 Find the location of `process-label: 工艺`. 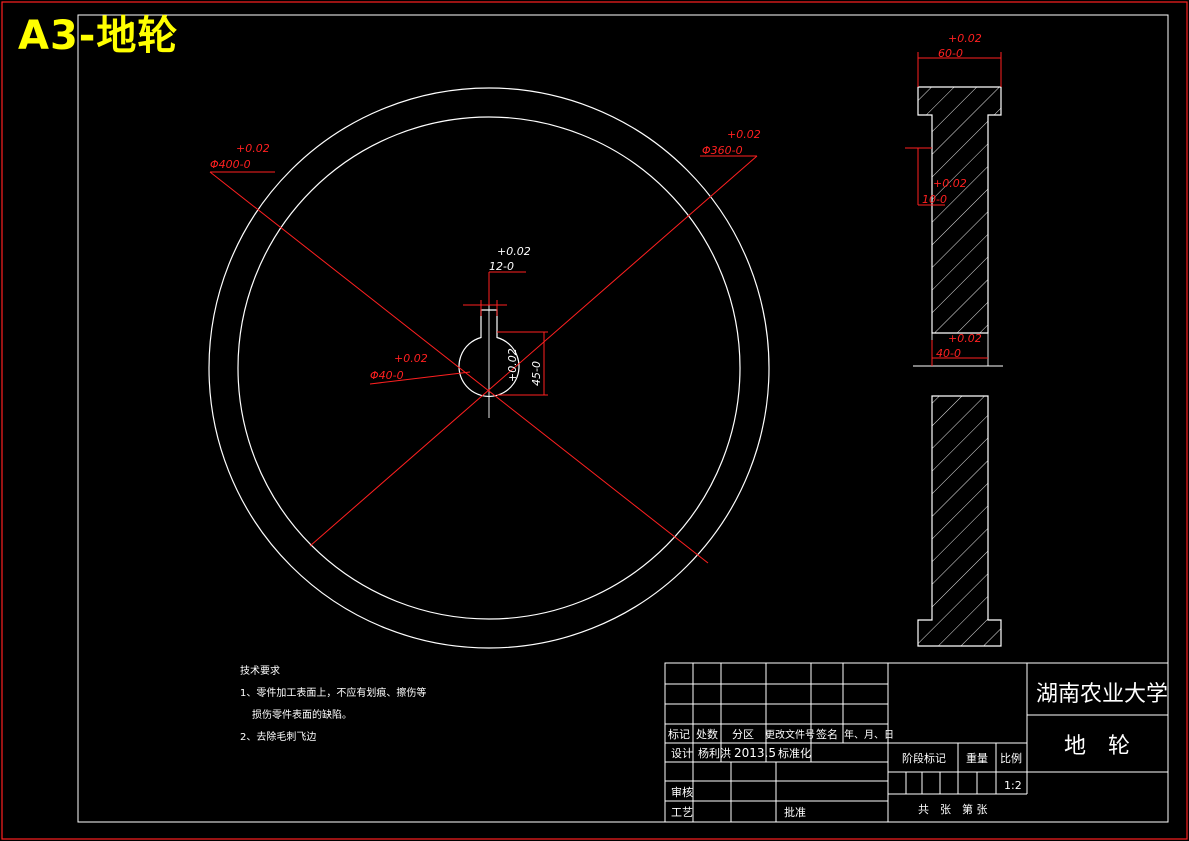

process-label: 工艺 is located at coordinates (682, 812).